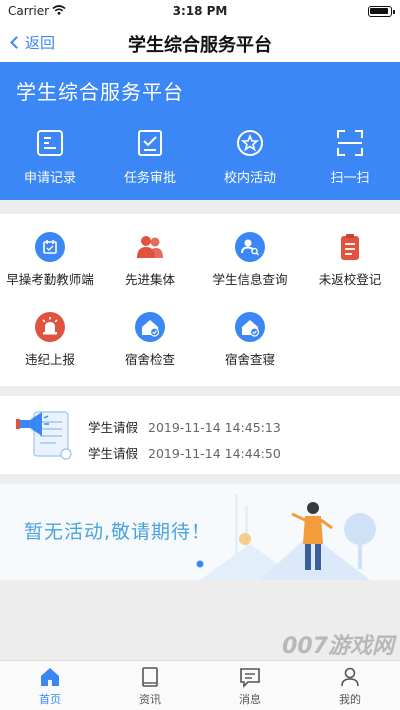 This screenshot has width=400, height=710. I want to click on grid-item-not-returned-registration: 未返校登记, so click(350, 260).